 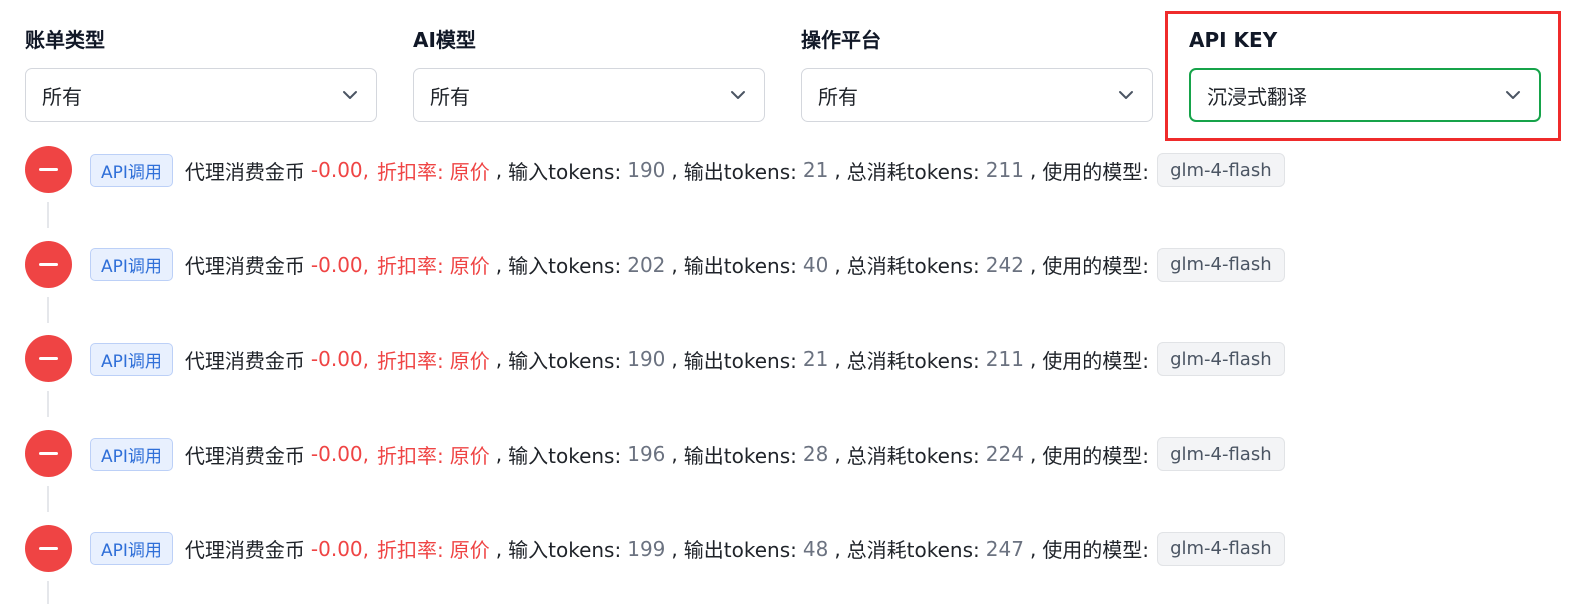 I want to click on filter-bill-type: 账单类型 所有, so click(x=201, y=74).